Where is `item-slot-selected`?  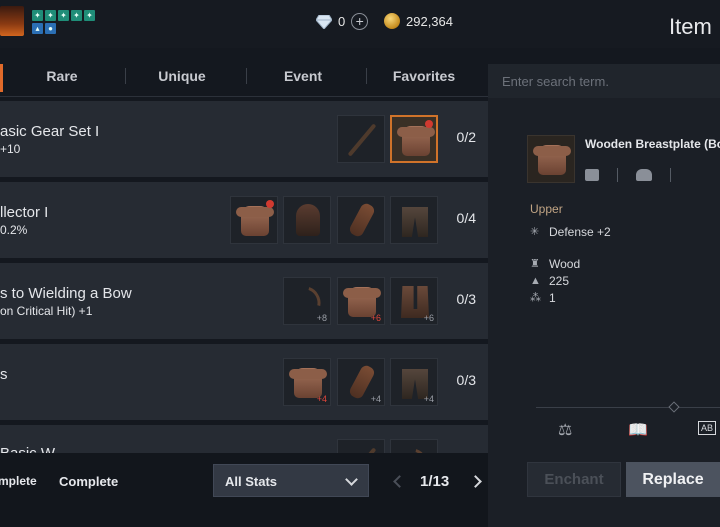 item-slot-selected is located at coordinates (414, 139).